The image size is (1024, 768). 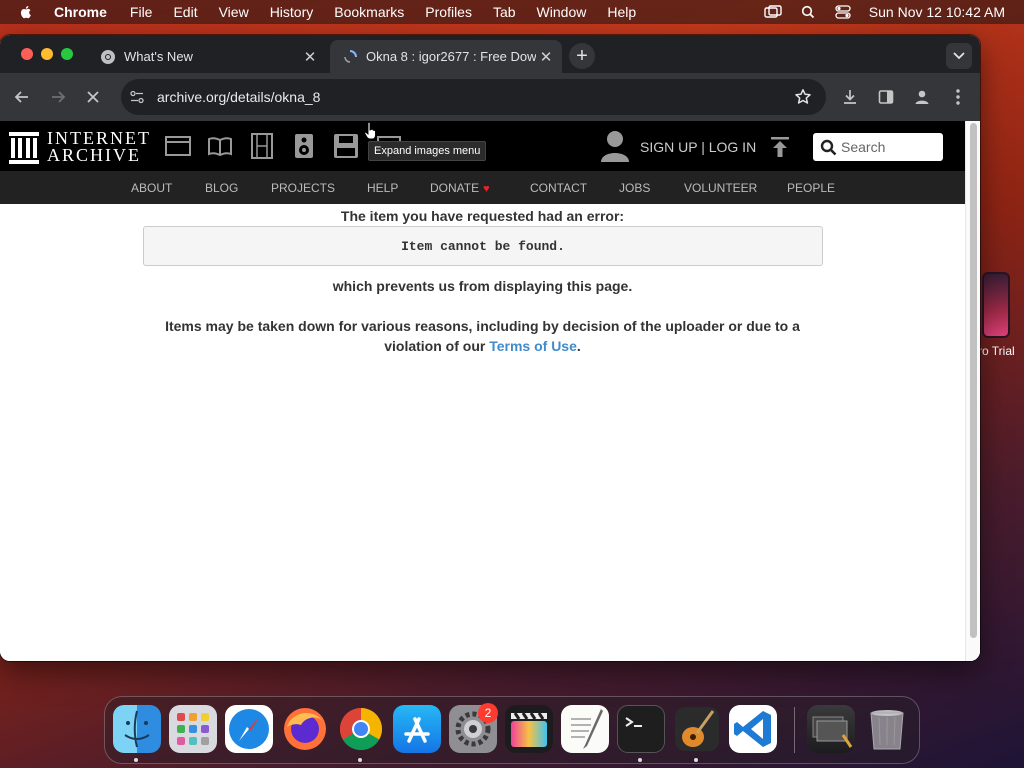 I want to click on stop-loading-button, so click(x=93, y=97).